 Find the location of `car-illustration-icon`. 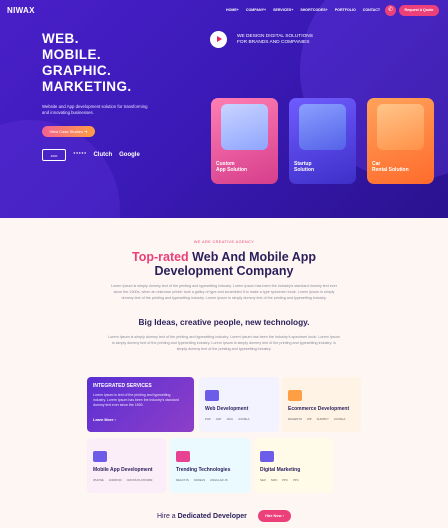

car-illustration-icon is located at coordinates (400, 127).